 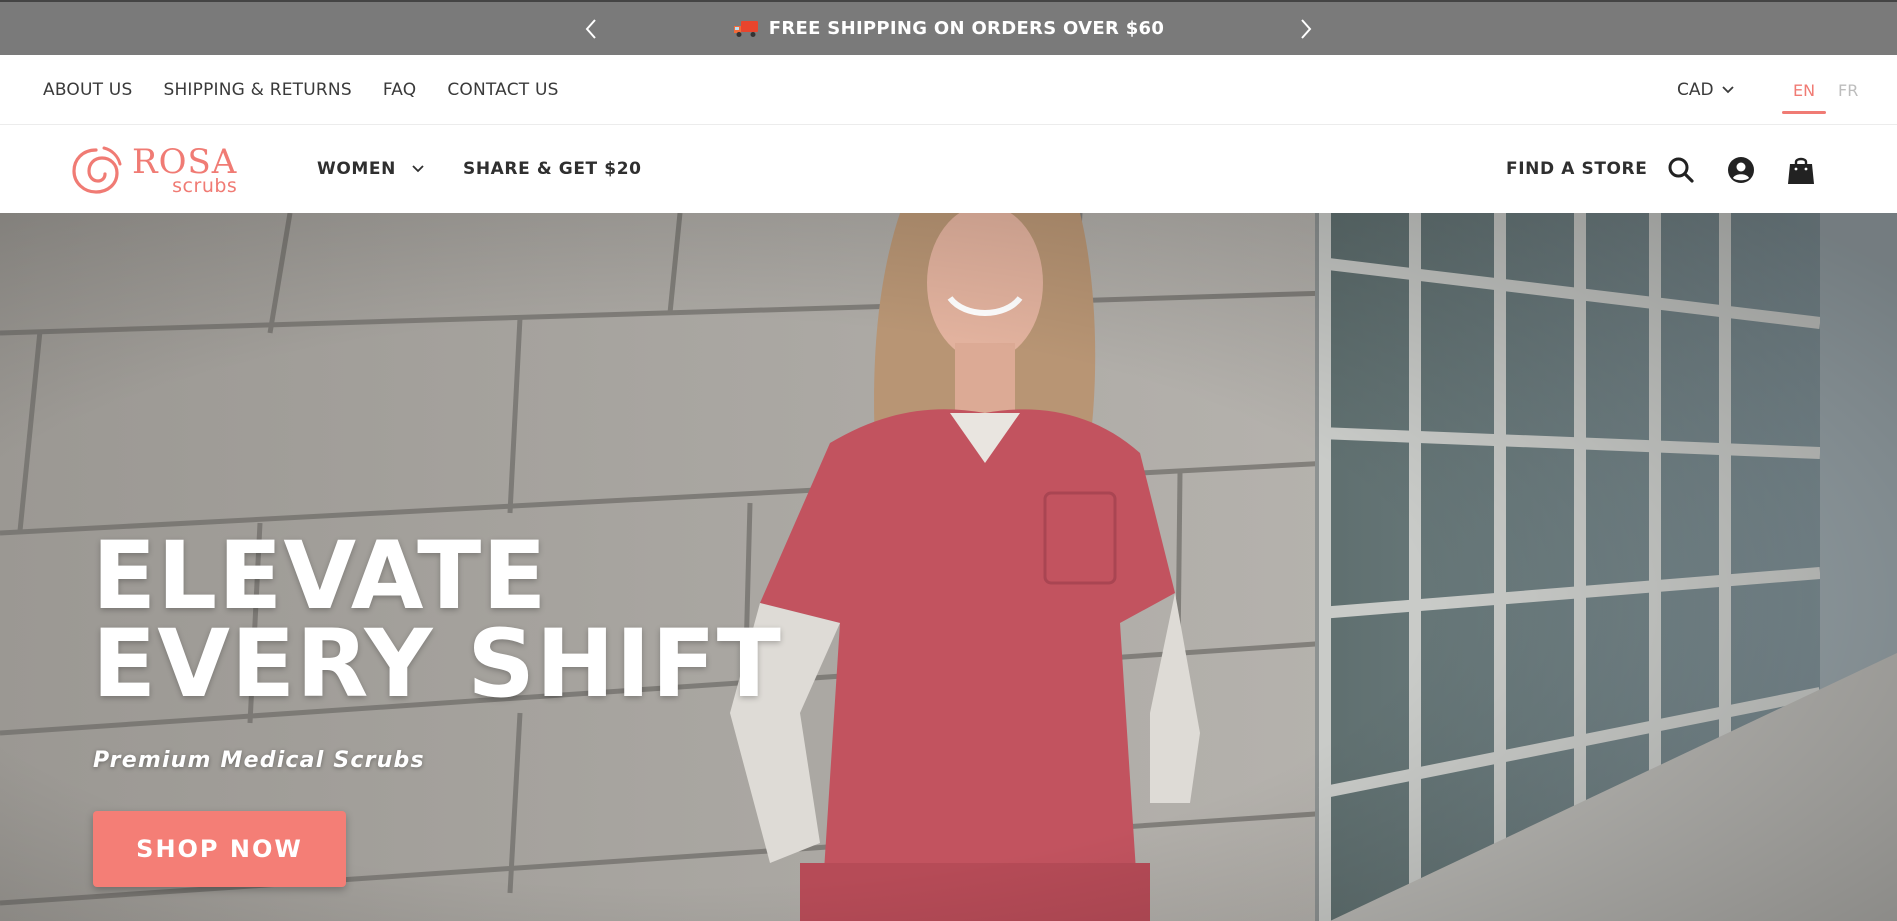 What do you see at coordinates (1695, 90) in the screenshot?
I see `currency-value: CAD` at bounding box center [1695, 90].